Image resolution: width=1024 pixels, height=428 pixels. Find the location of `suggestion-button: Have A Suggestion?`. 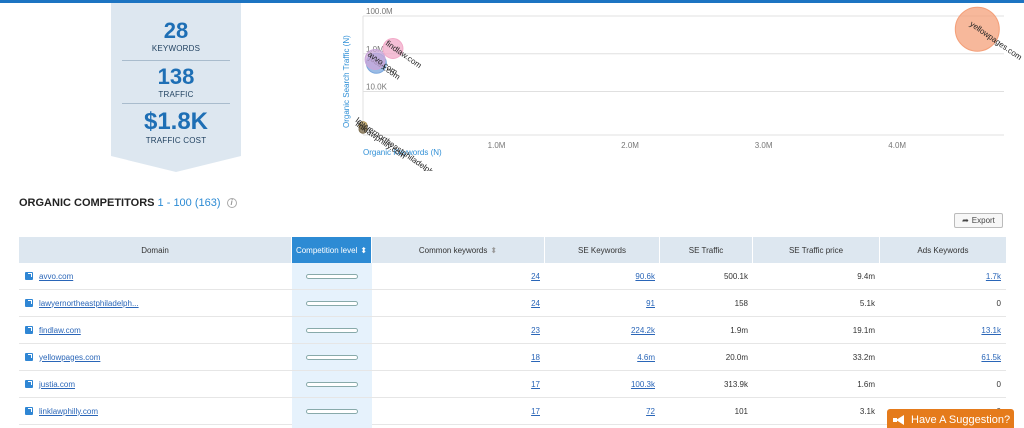

suggestion-button: Have A Suggestion? is located at coordinates (950, 418).